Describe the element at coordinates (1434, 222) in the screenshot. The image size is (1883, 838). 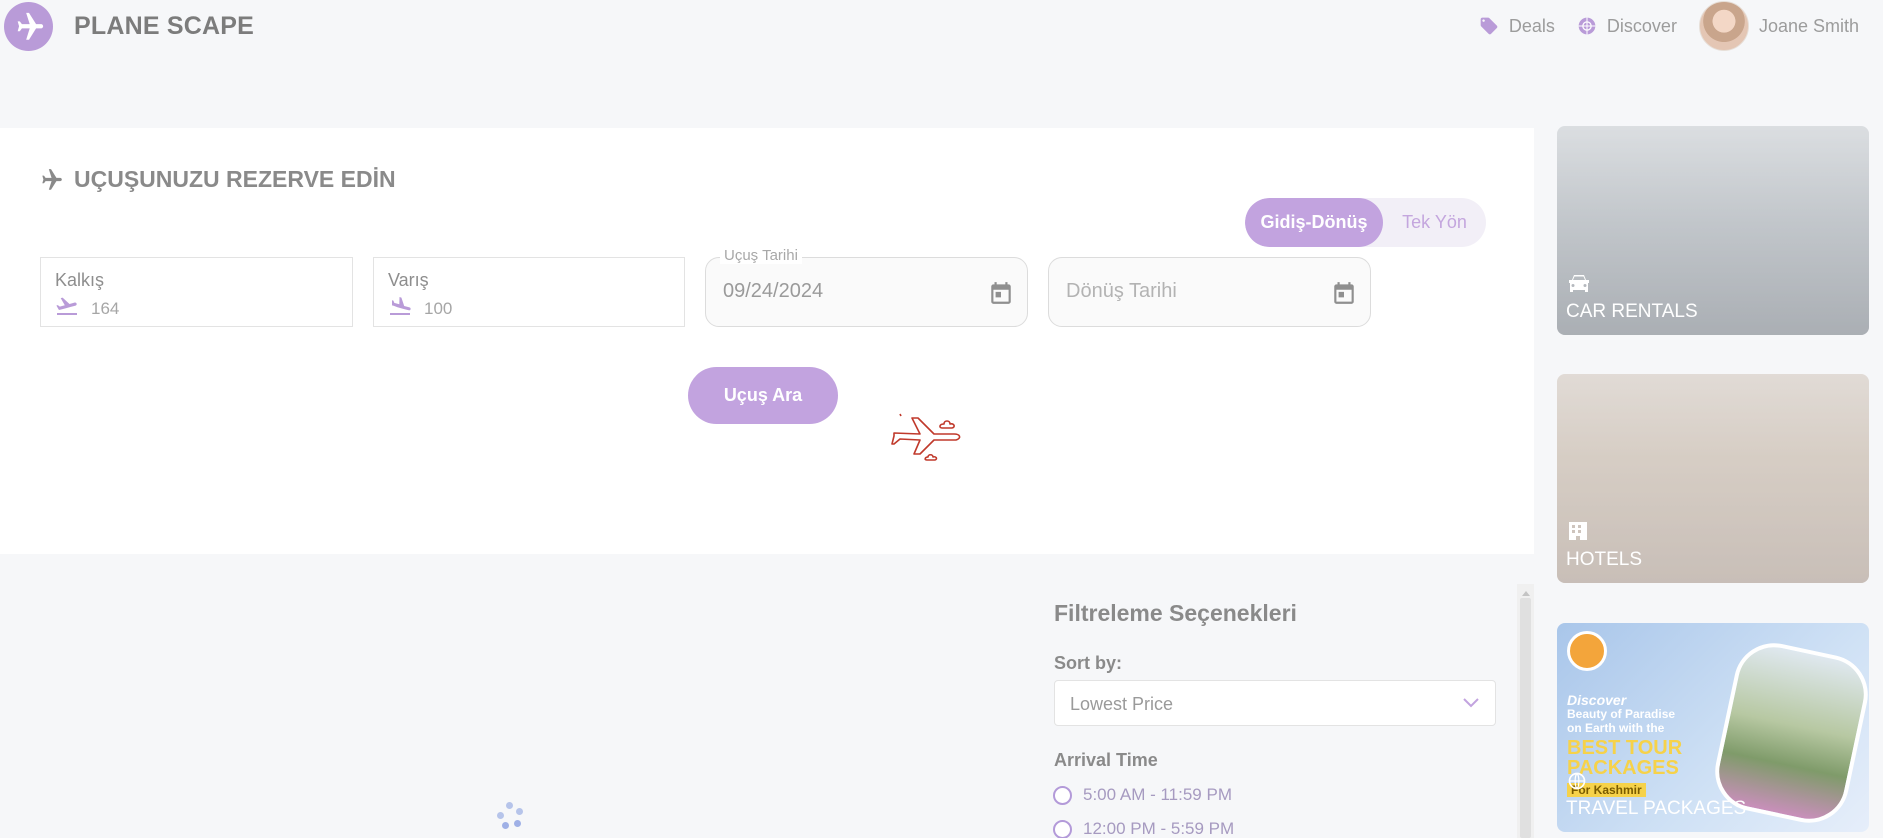
I see `one-way-button: Tek Yön` at that location.